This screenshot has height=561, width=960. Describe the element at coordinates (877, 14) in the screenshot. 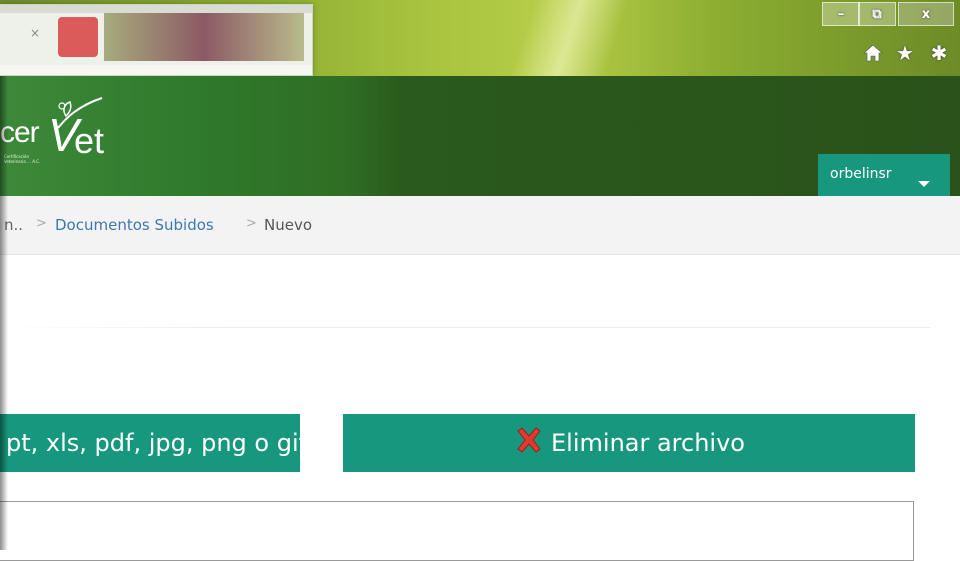

I see `maximize-button: ⧉` at that location.